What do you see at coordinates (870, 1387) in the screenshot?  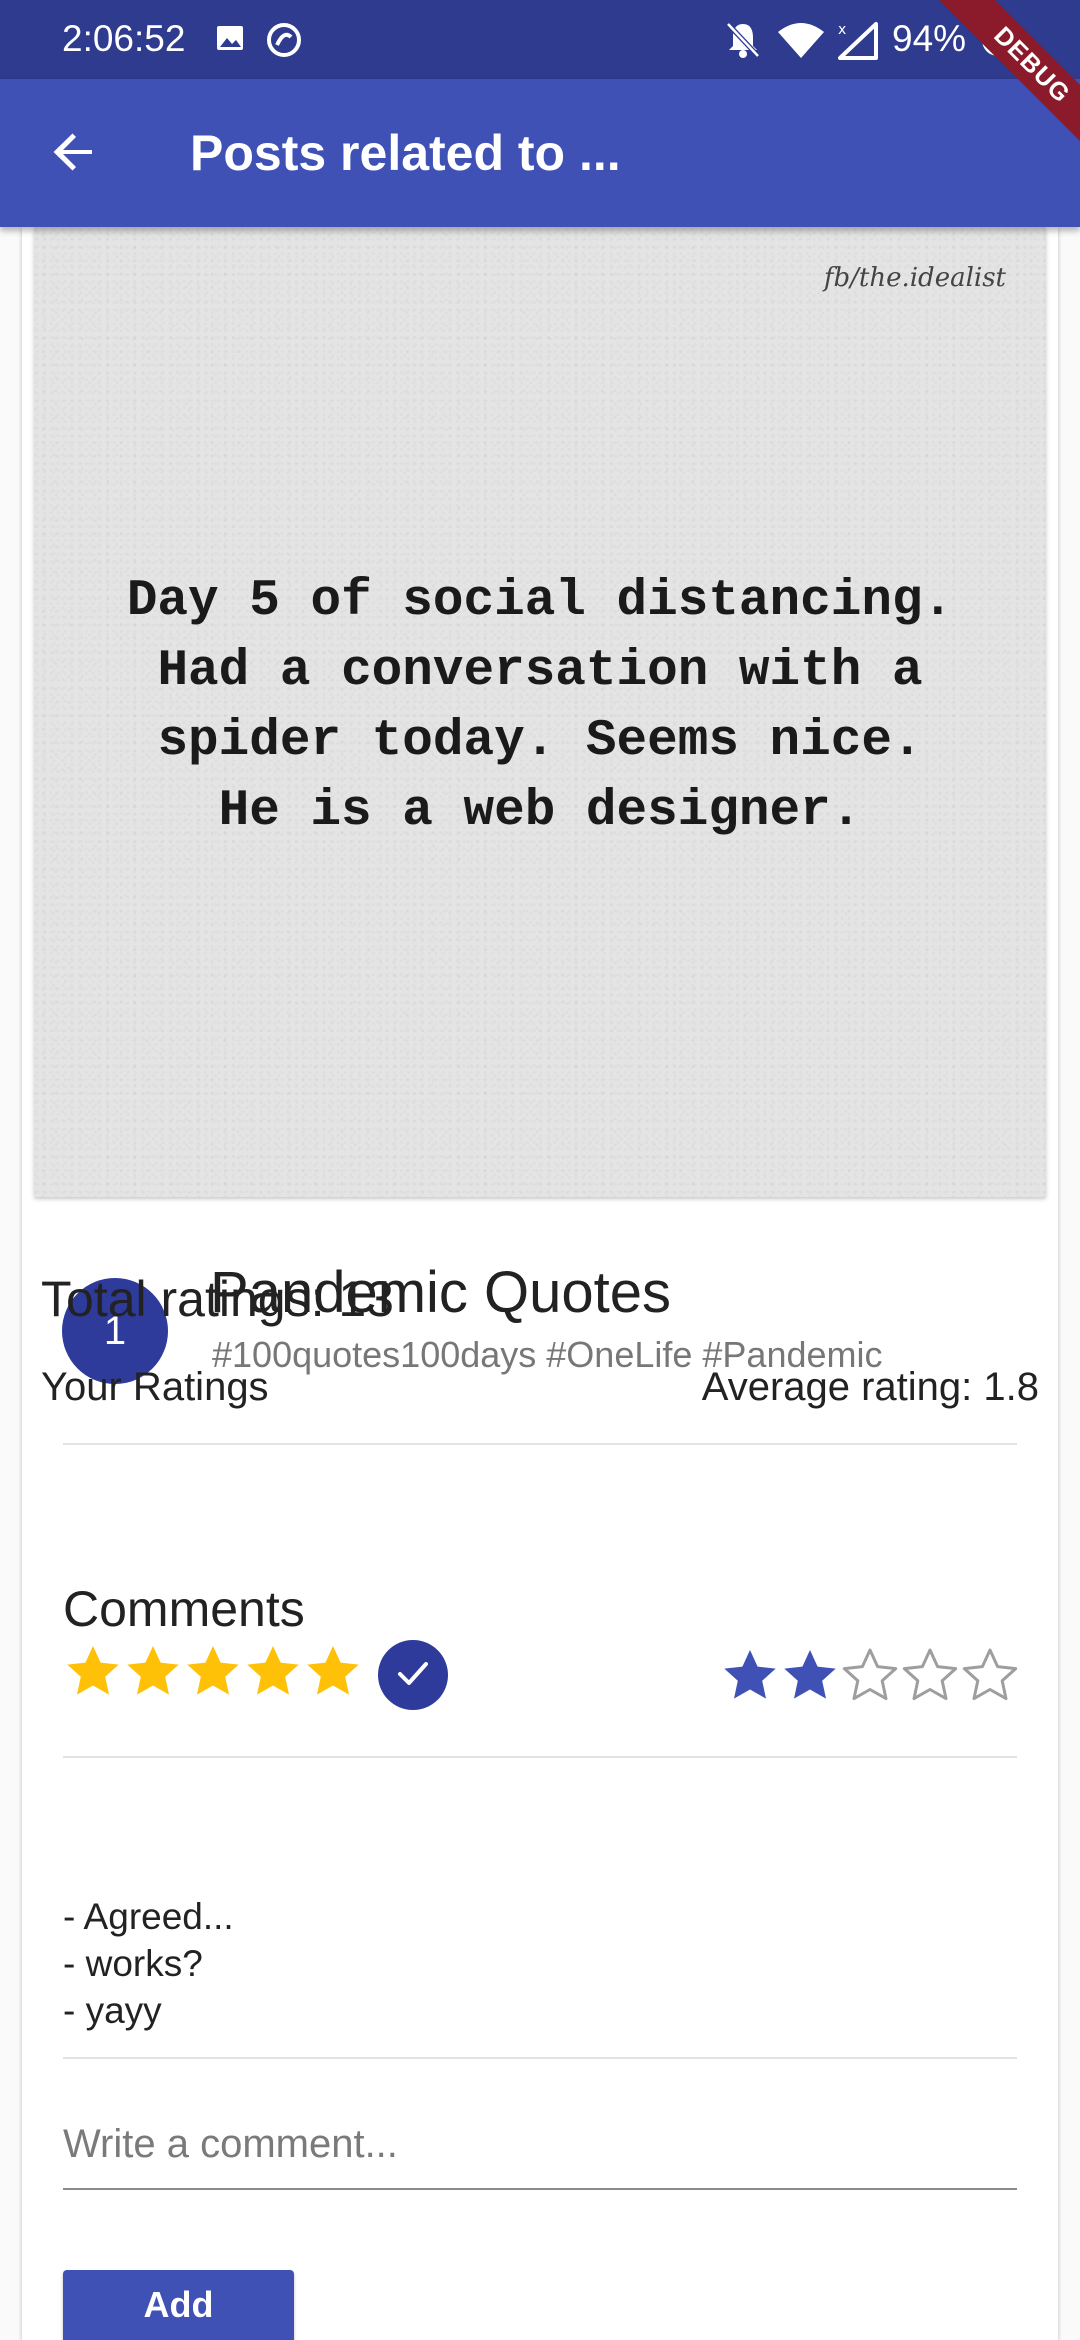 I see `average-rating-label: Average rating: 1.8` at bounding box center [870, 1387].